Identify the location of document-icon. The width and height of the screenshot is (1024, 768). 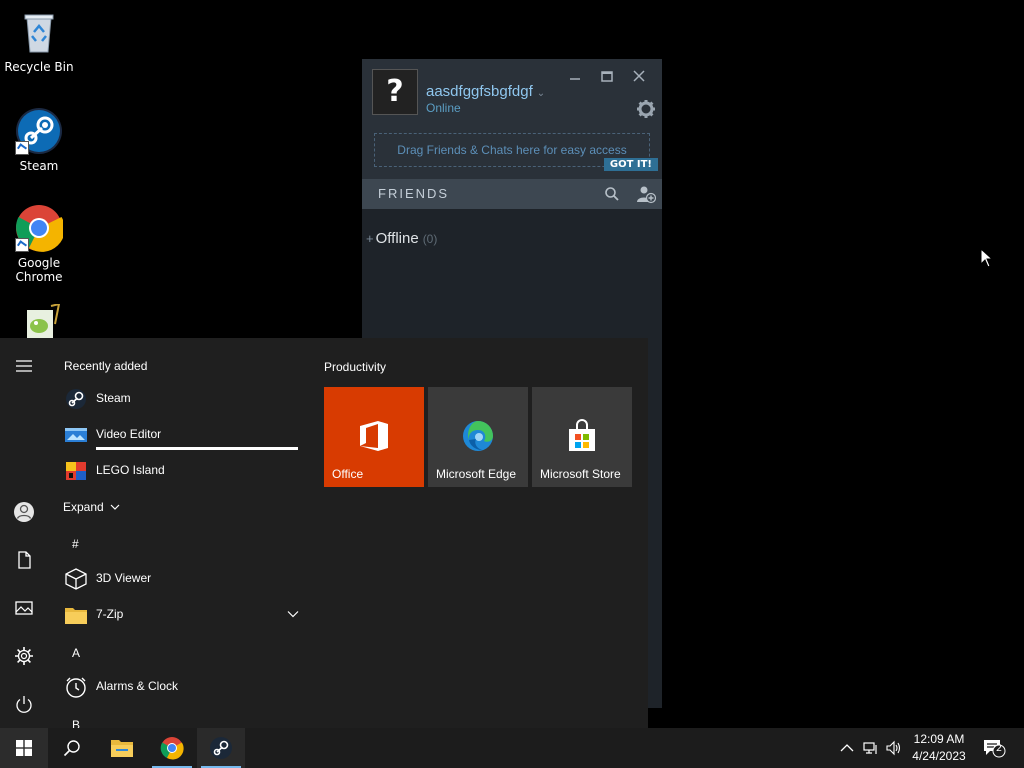
(24, 560).